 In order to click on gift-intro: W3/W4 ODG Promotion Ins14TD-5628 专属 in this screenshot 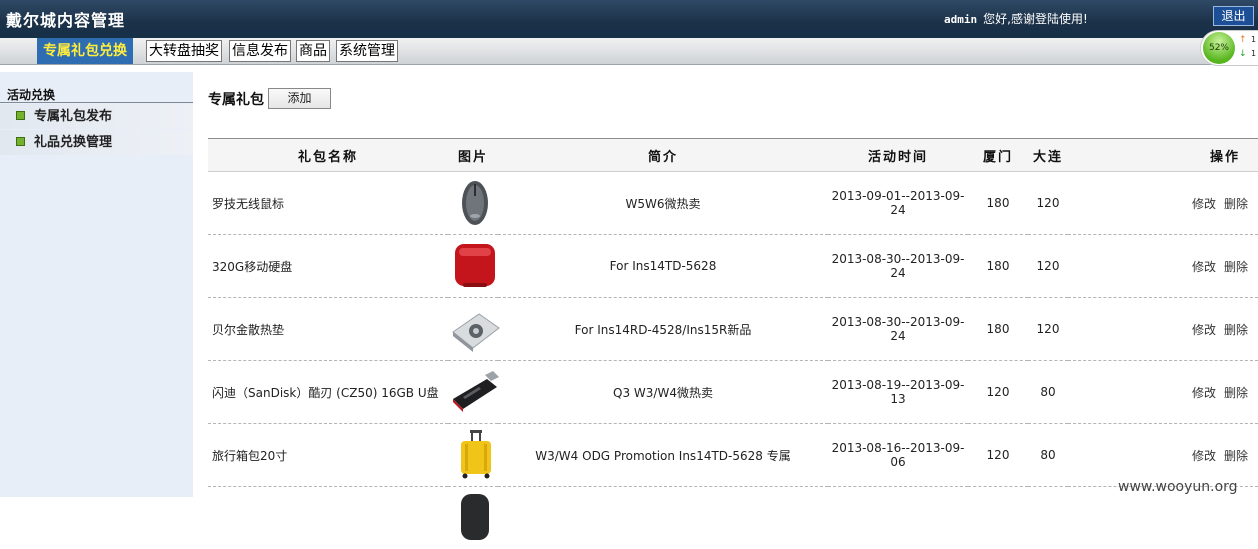, I will do `click(663, 455)`.